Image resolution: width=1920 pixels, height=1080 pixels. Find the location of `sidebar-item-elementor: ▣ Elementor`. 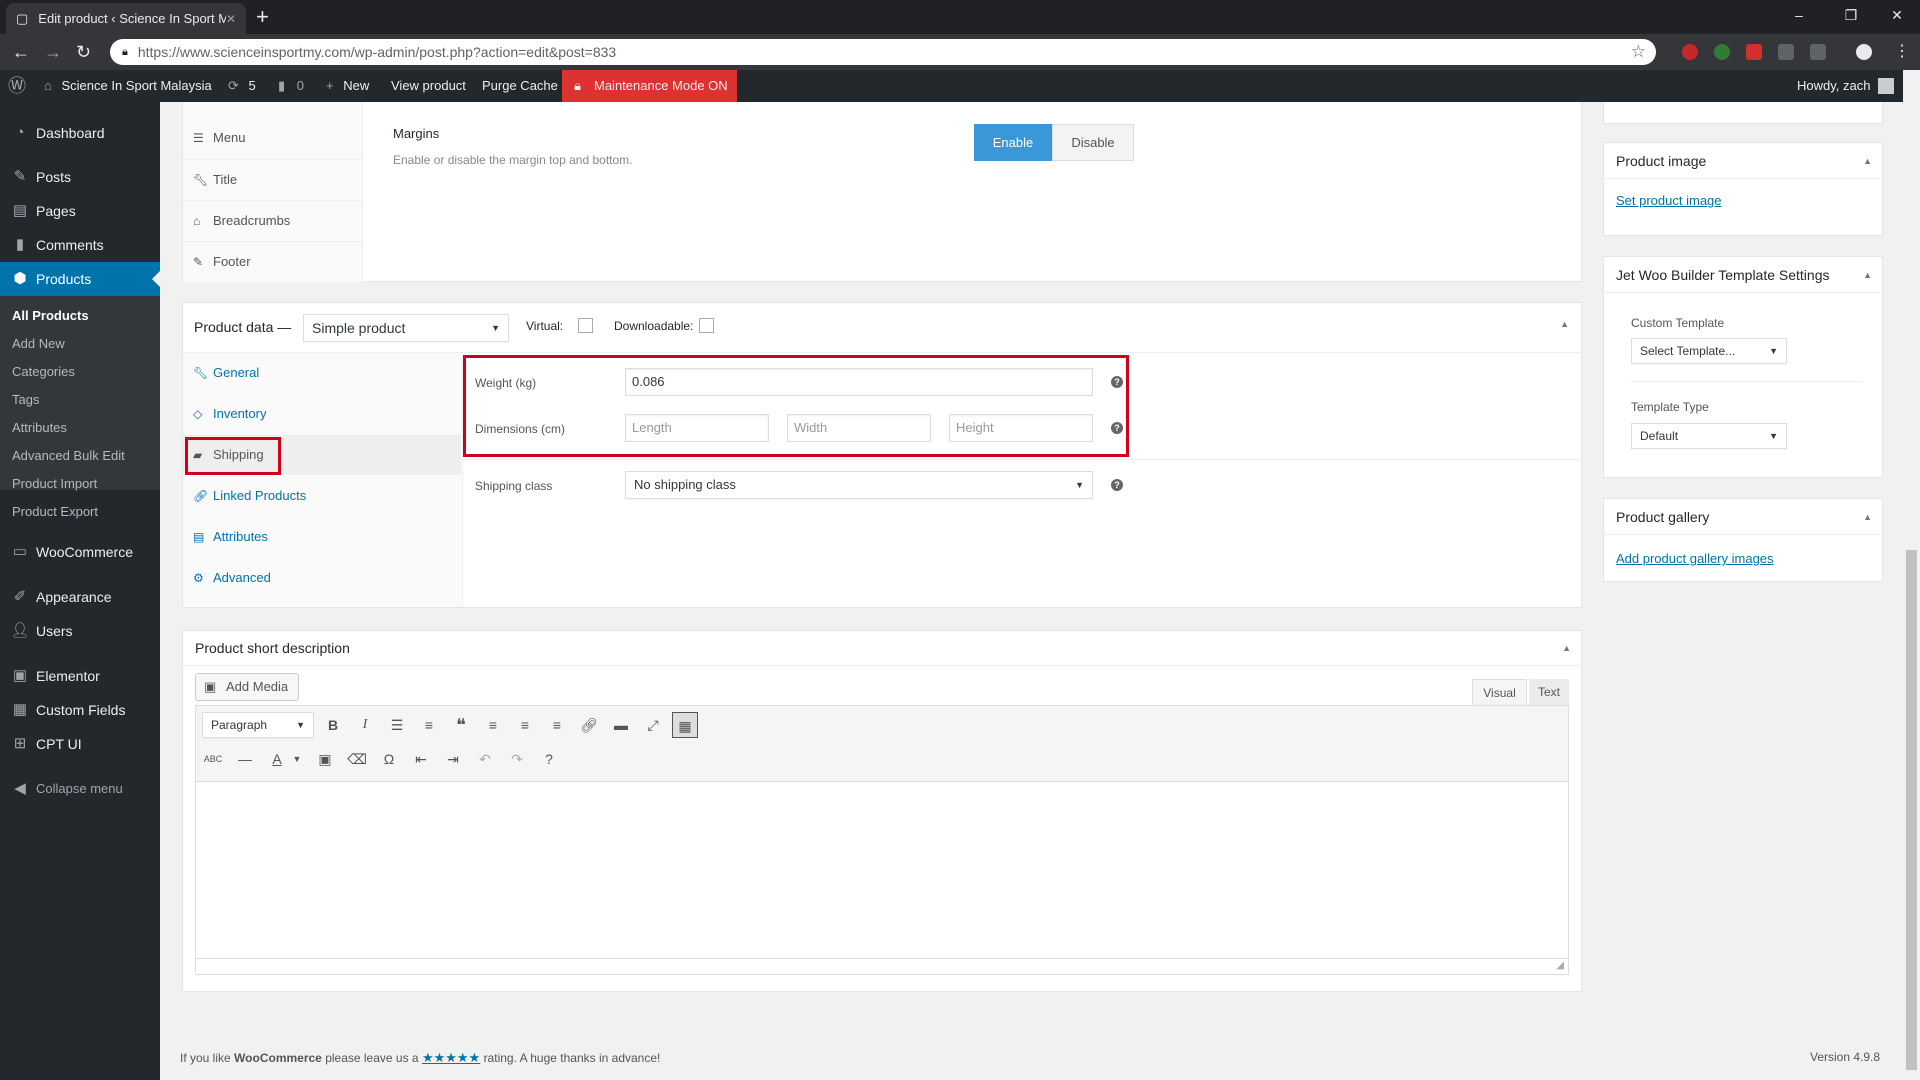

sidebar-item-elementor: ▣ Elementor is located at coordinates (80, 676).